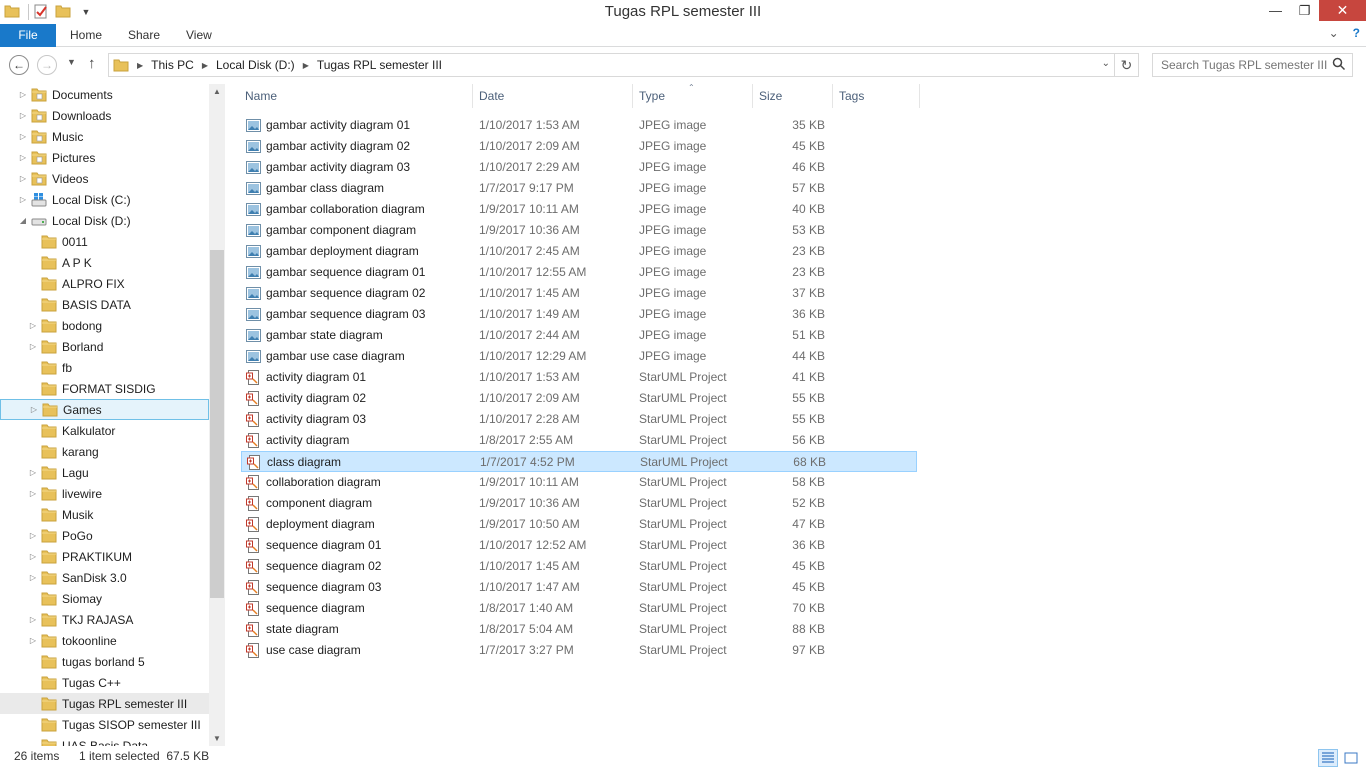 The height and width of the screenshot is (768, 1366). What do you see at coordinates (357, 96) in the screenshot?
I see `column-header-name: Name` at bounding box center [357, 96].